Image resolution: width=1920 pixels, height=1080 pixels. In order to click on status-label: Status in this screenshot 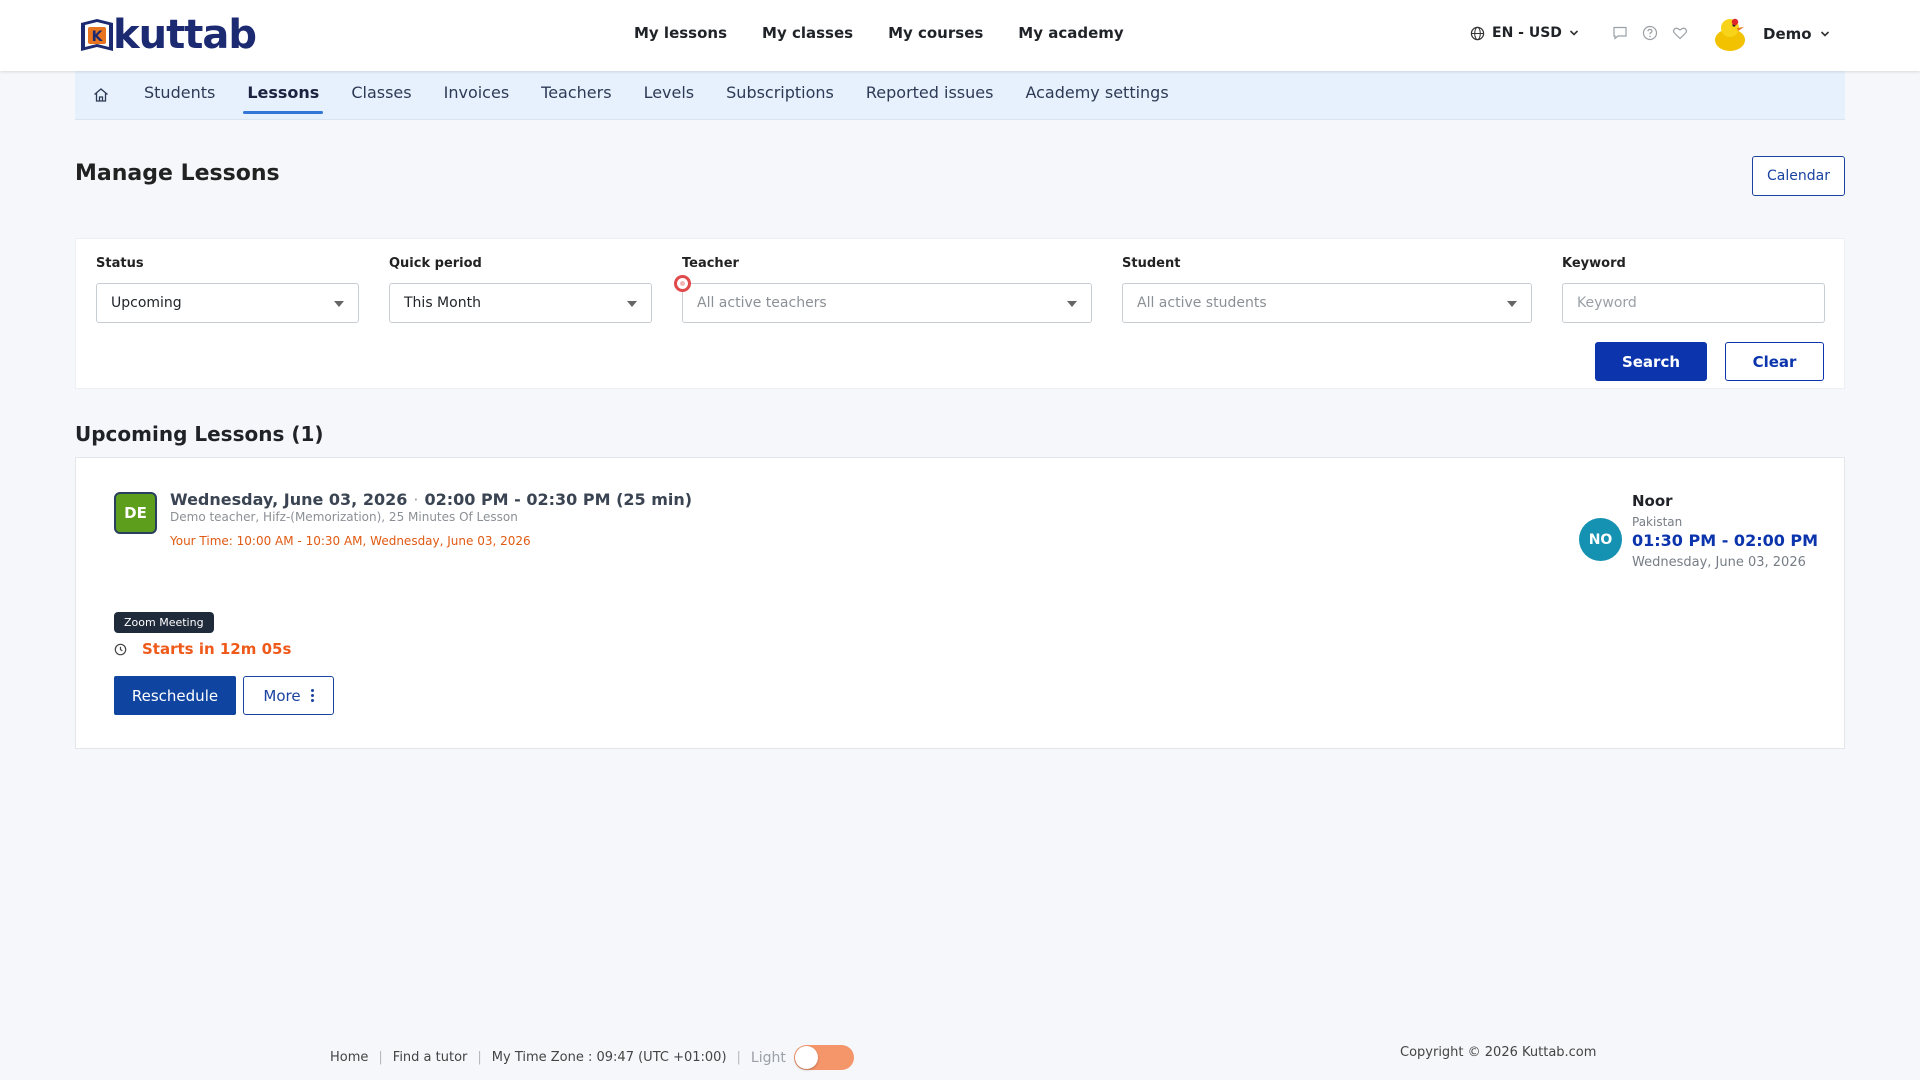, I will do `click(120, 263)`.